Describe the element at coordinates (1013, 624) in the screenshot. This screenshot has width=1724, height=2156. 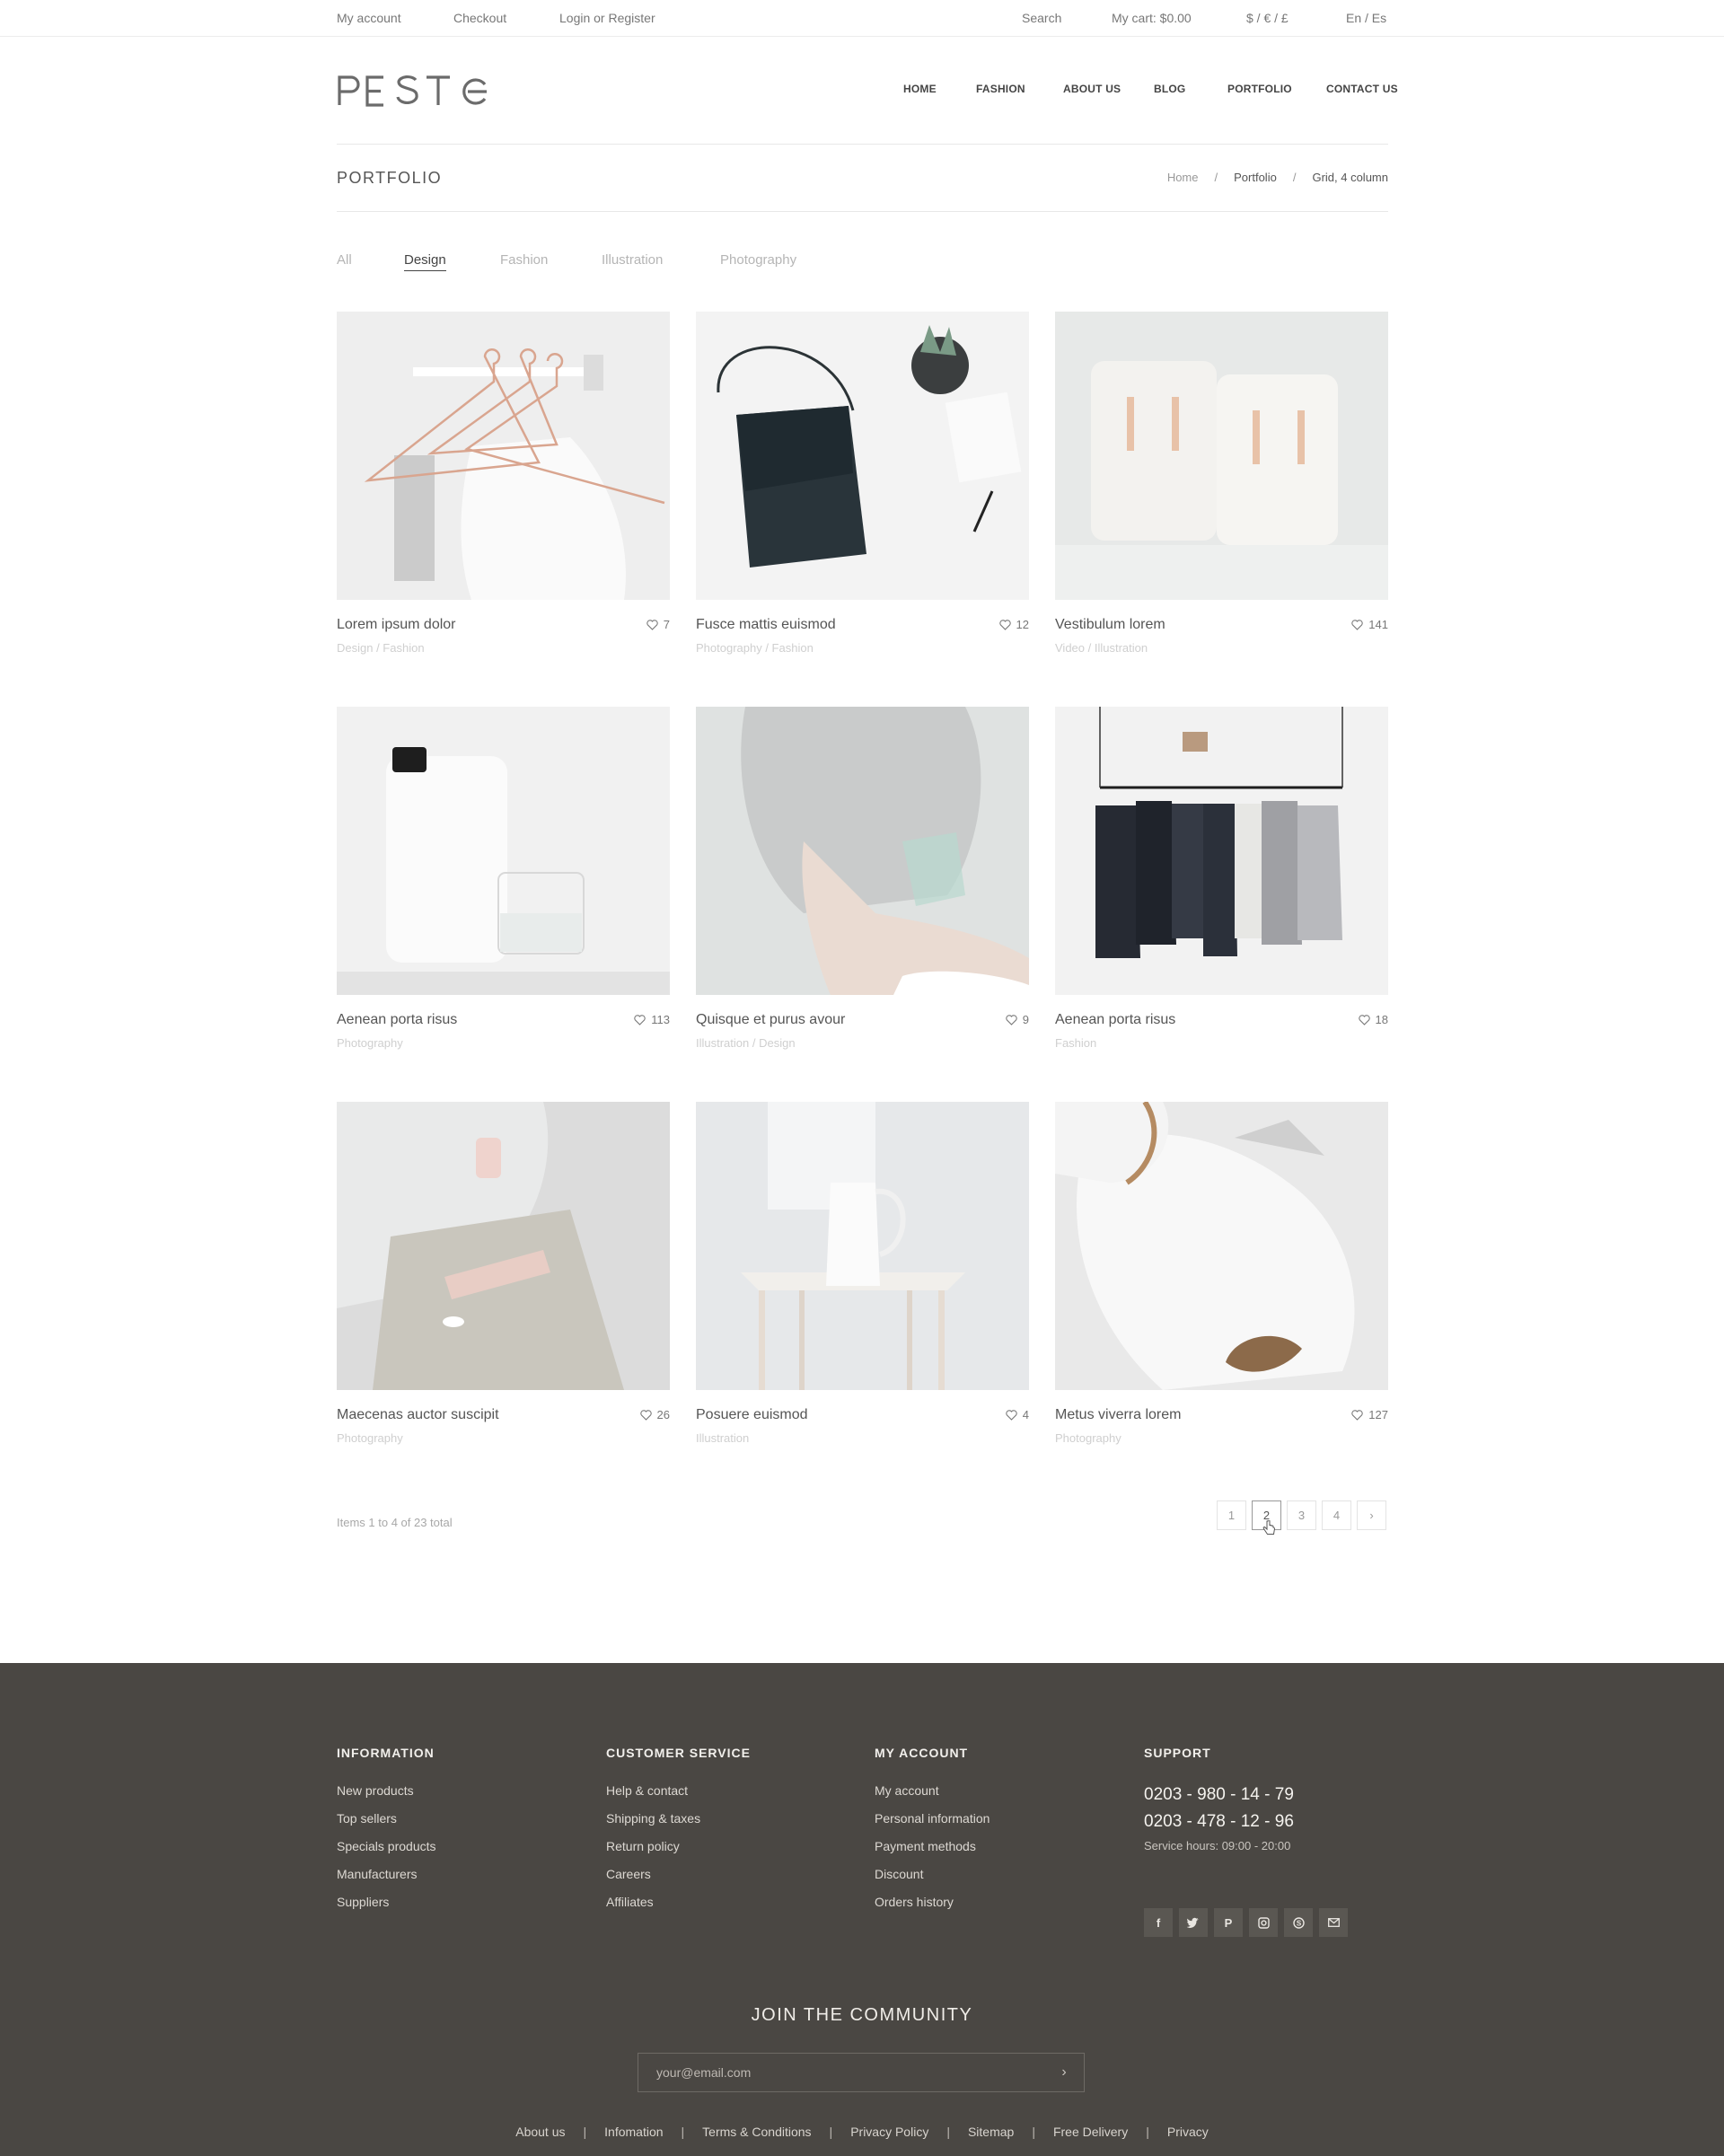
I see `like-counter: 12` at that location.